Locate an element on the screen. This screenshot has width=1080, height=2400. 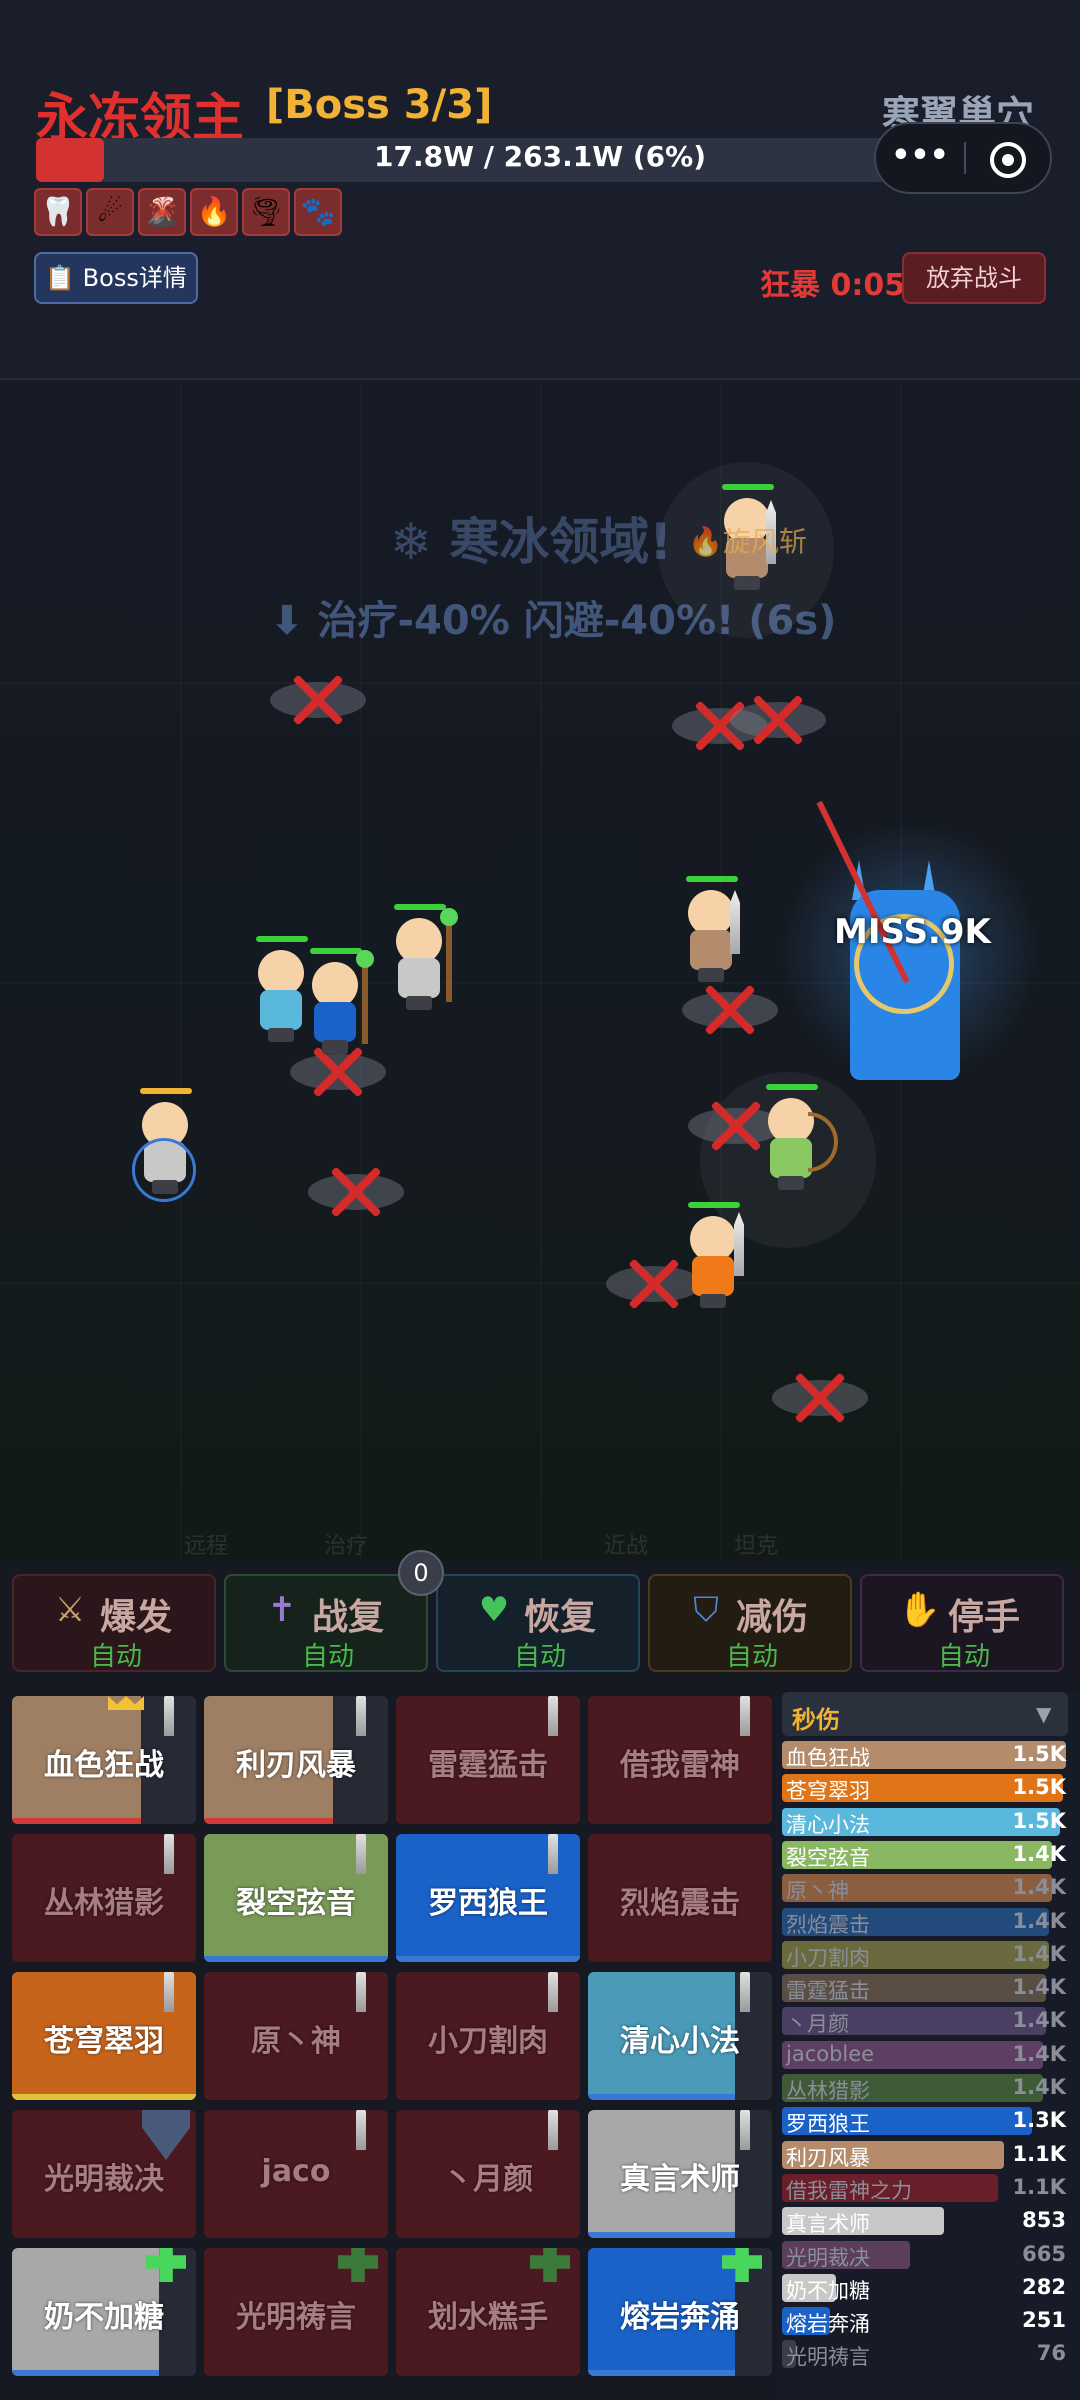
fire-icon: 🔥 is located at coordinates (214, 212).